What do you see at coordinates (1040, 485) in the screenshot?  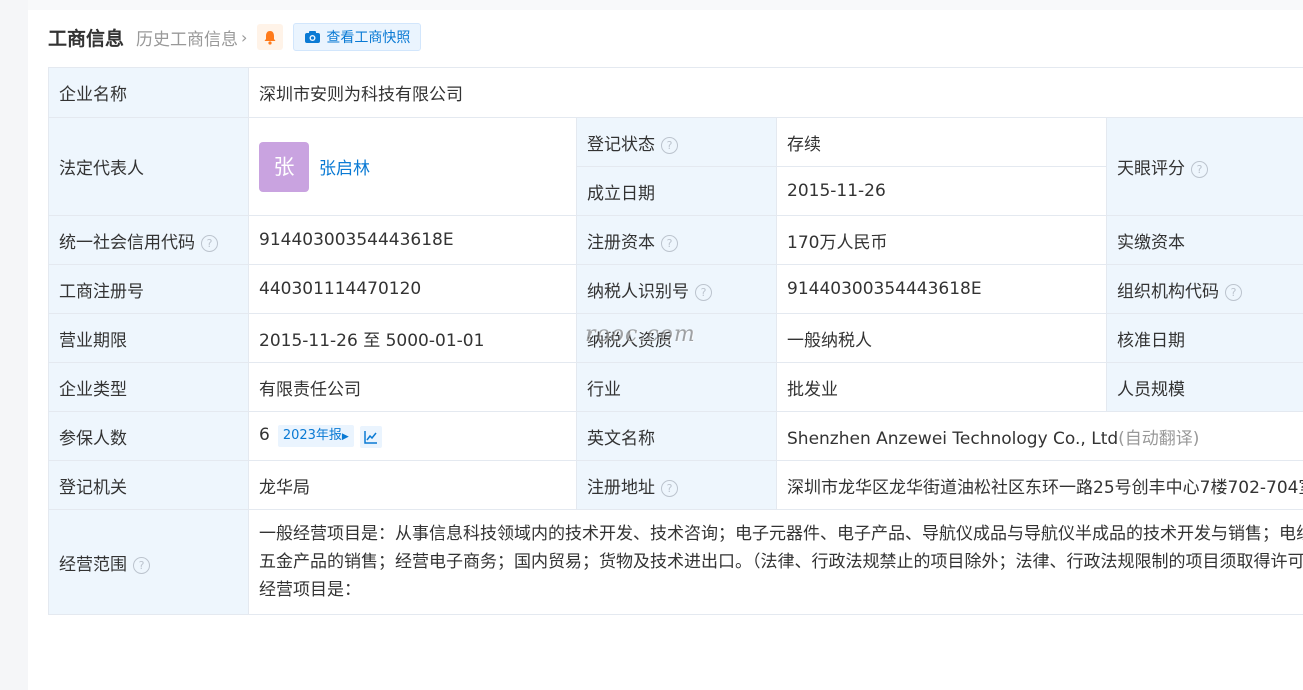 I see `address-value: 深圳市龙华区龙华街道油松社区东环一路25号创丰中心7楼702-704室` at bounding box center [1040, 485].